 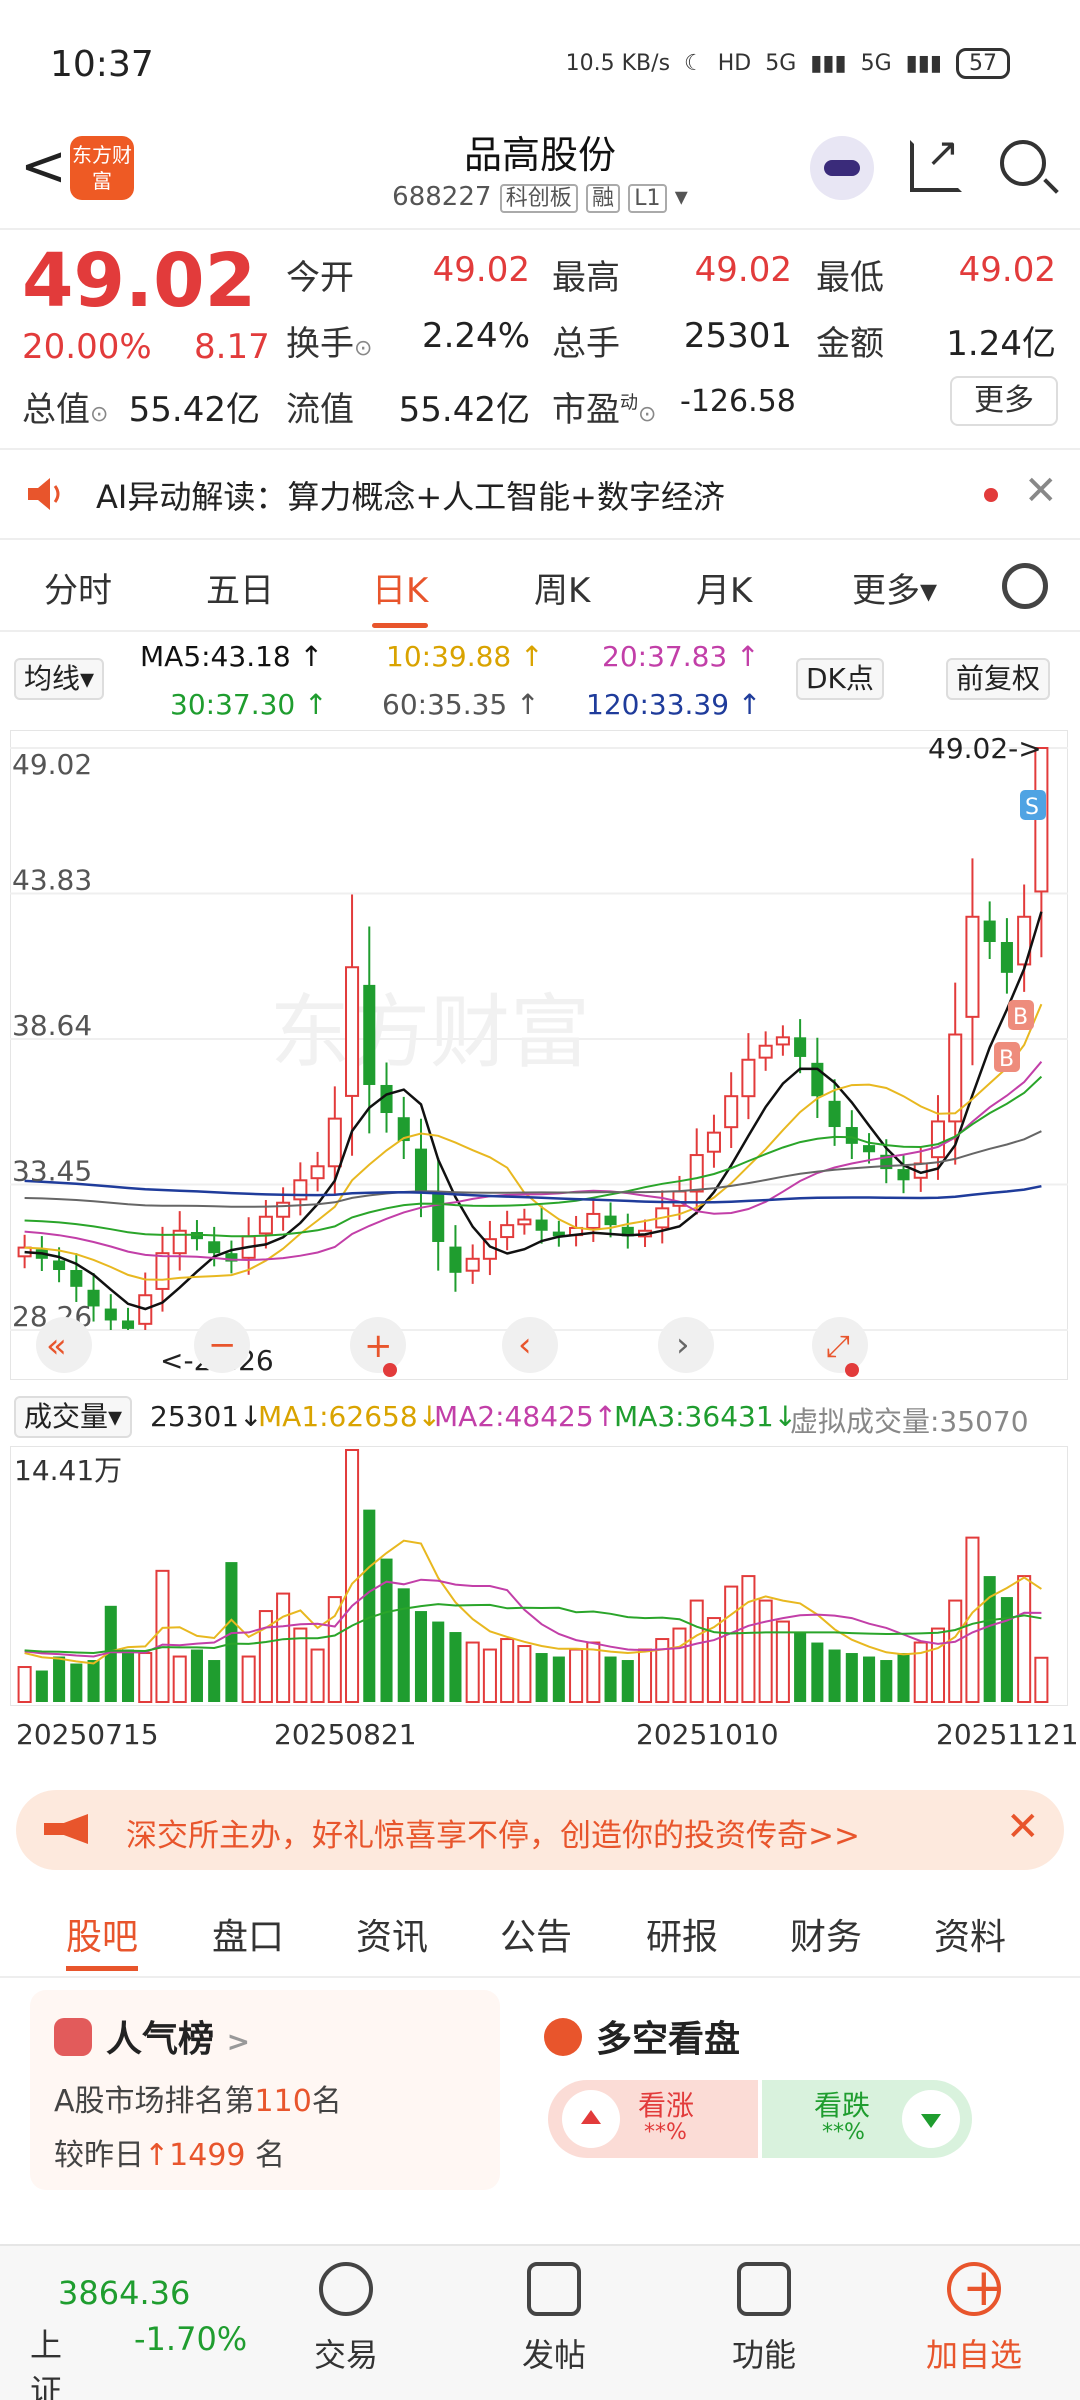 I want to click on tab-financials: 财务, so click(x=826, y=1934).